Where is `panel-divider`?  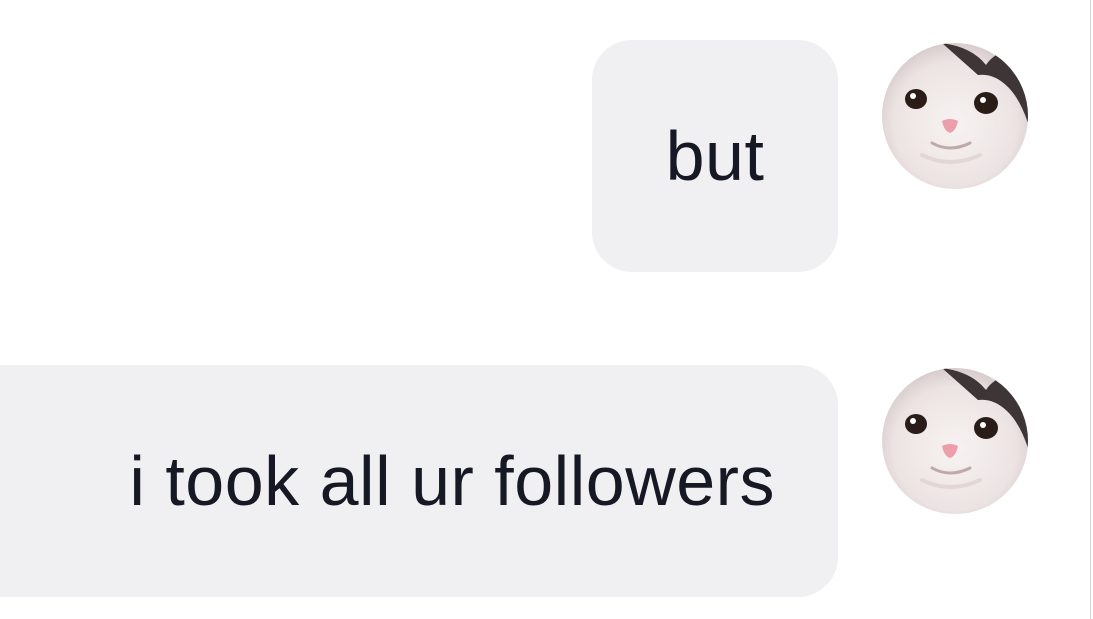 panel-divider is located at coordinates (1090, 309).